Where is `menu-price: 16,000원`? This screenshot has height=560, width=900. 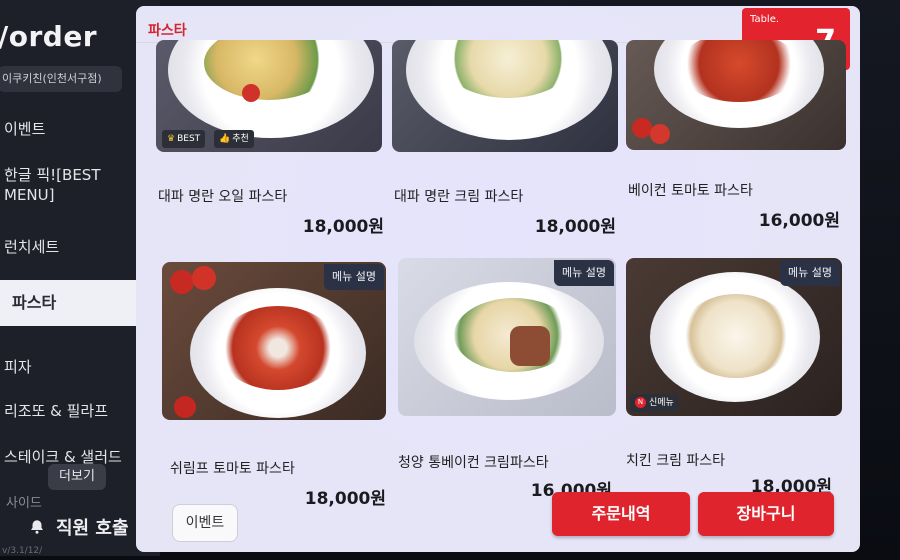
menu-price: 16,000원 is located at coordinates (799, 221).